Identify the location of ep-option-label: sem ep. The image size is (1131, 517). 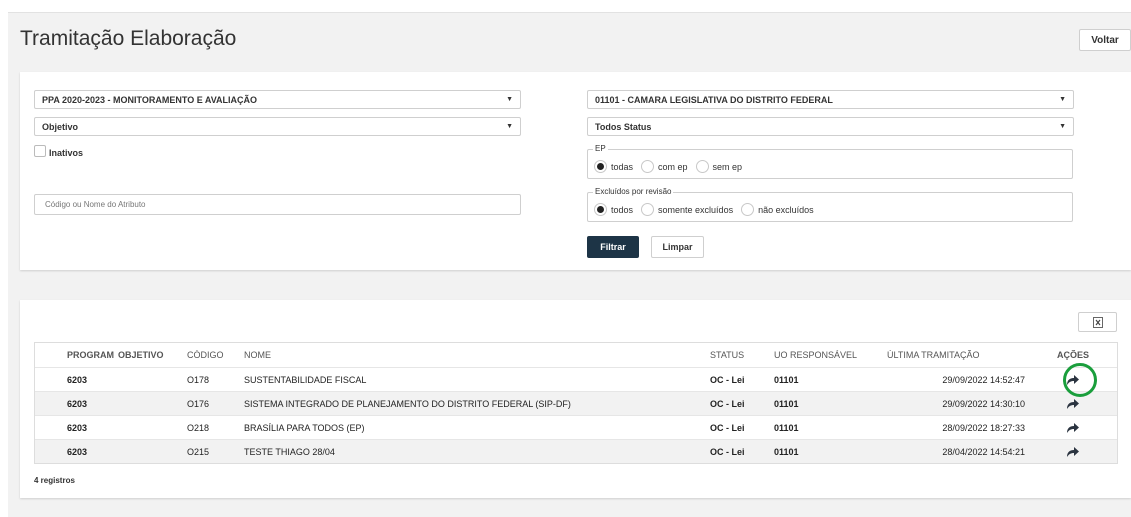
(727, 166).